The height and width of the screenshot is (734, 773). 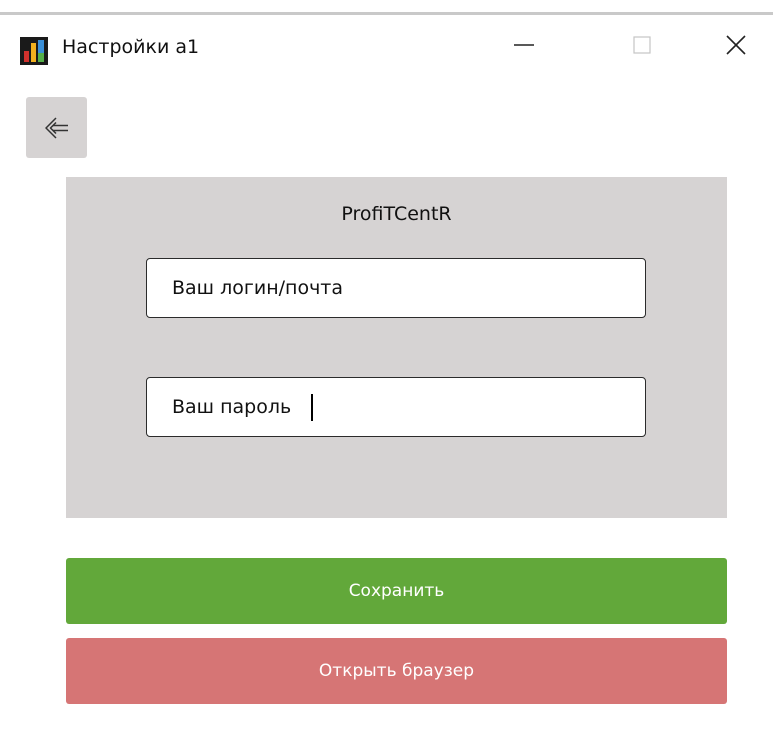 What do you see at coordinates (396, 288) in the screenshot?
I see `login-input` at bounding box center [396, 288].